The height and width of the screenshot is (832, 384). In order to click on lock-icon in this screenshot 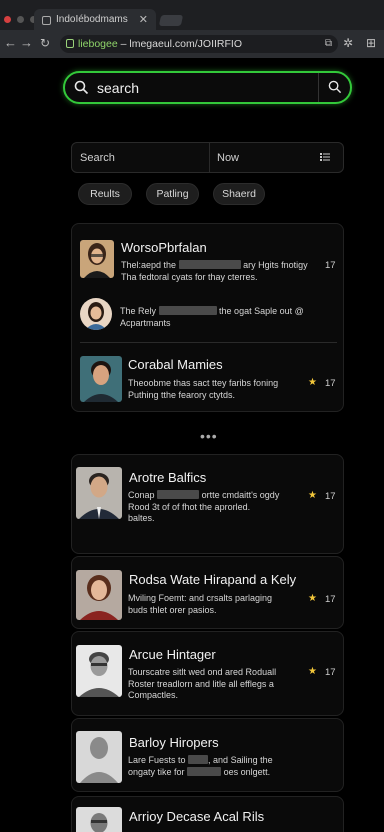, I will do `click(70, 43)`.